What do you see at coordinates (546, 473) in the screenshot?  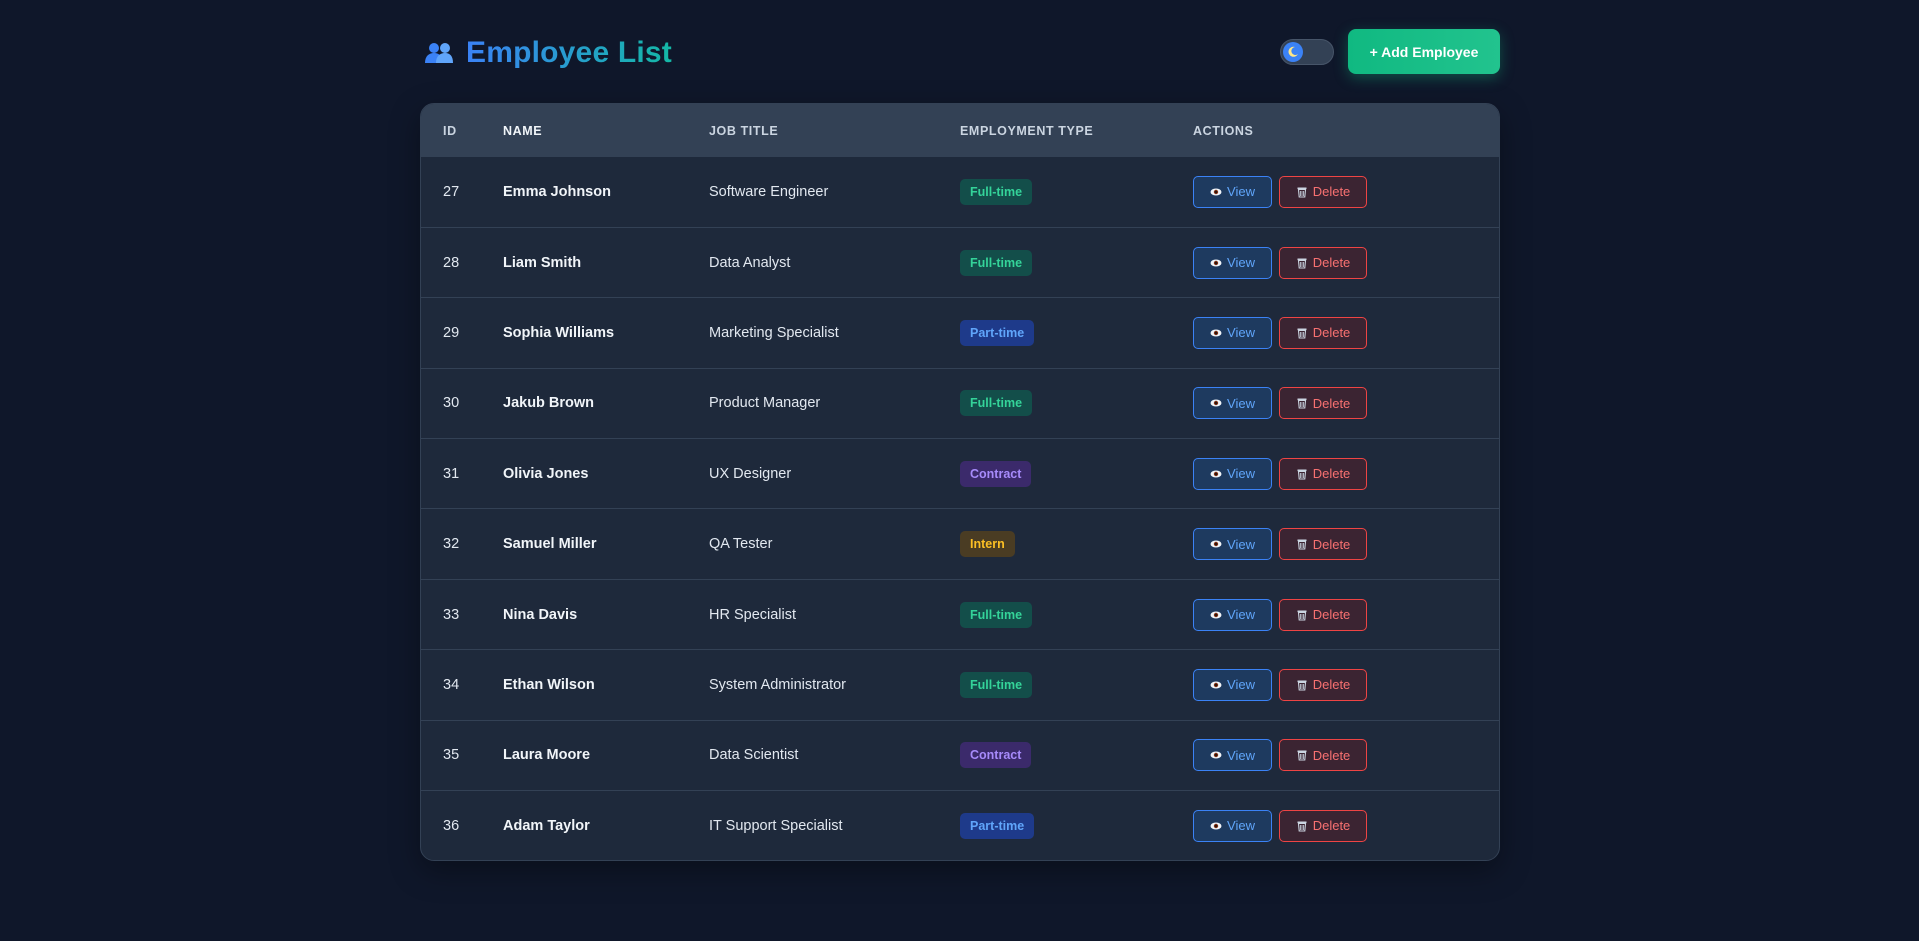 I see `cell-name: Olivia Jones` at bounding box center [546, 473].